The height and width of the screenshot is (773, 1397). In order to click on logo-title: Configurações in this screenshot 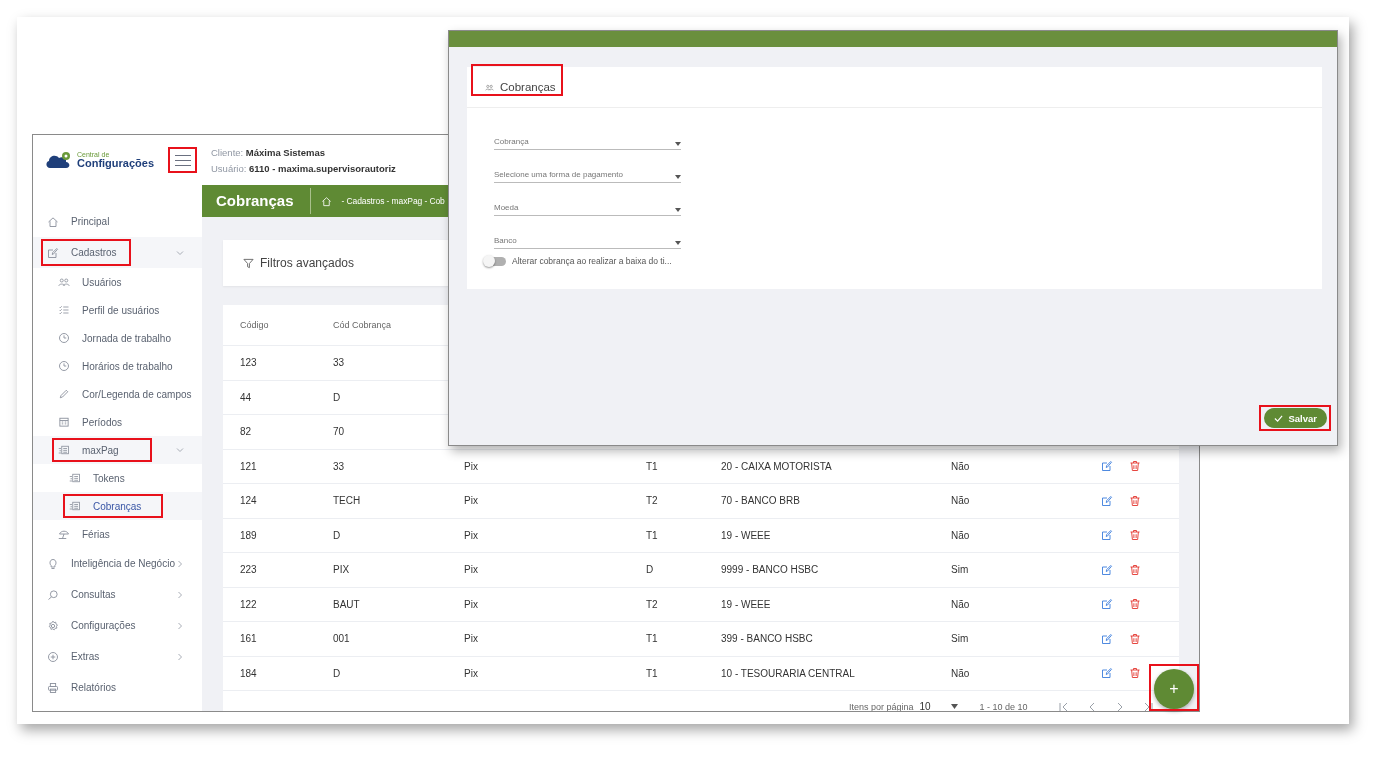, I will do `click(115, 163)`.